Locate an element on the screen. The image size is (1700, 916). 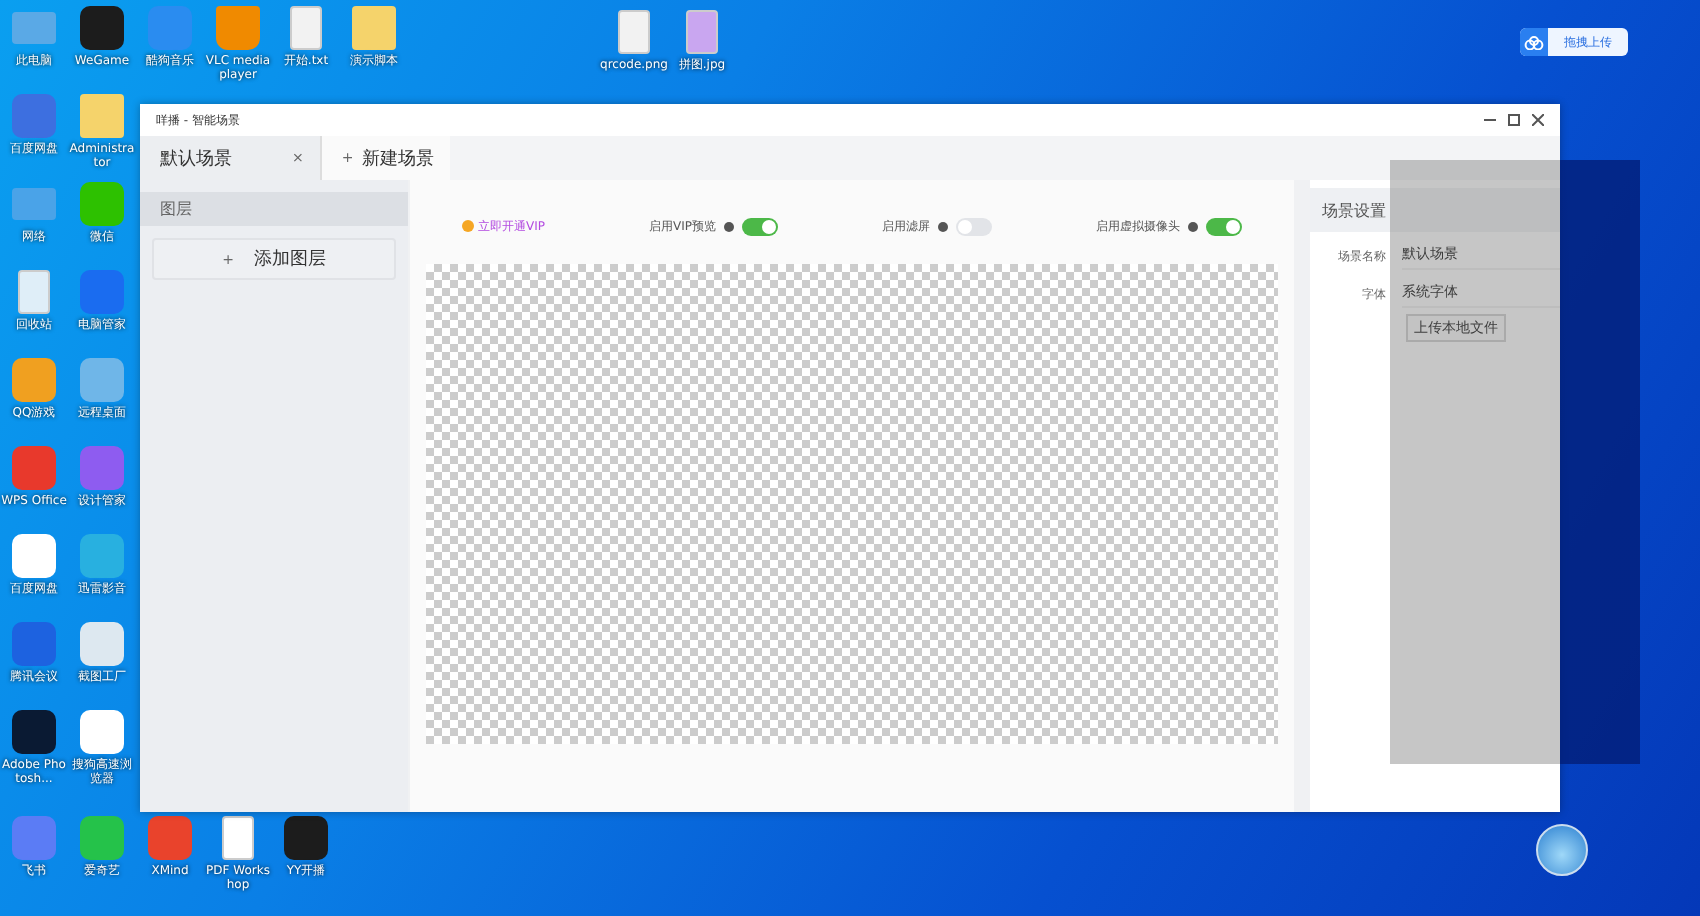
close-icon is located at coordinates (1538, 120).